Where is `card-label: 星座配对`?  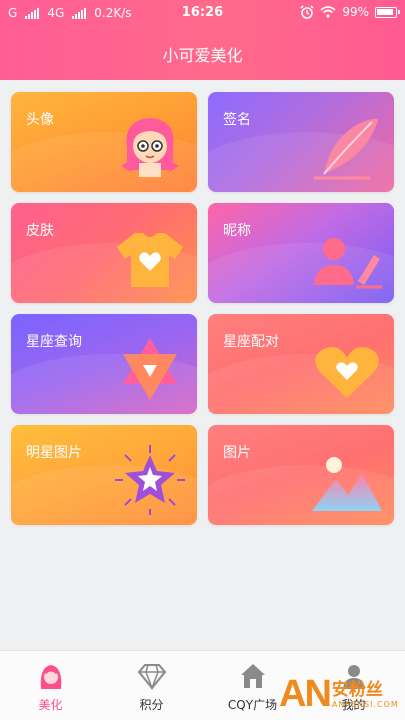 card-label: 星座配对 is located at coordinates (251, 342).